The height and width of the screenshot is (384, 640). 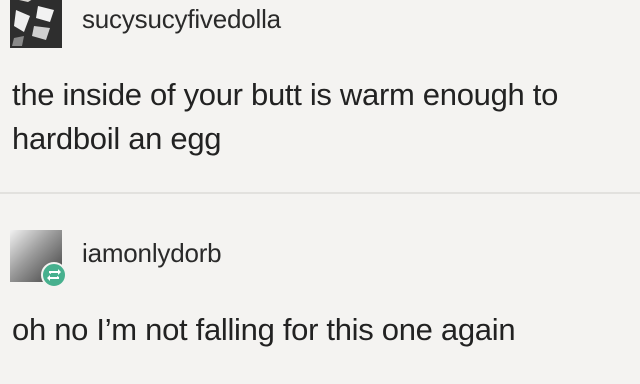 What do you see at coordinates (320, 193) in the screenshot?
I see `post-divider` at bounding box center [320, 193].